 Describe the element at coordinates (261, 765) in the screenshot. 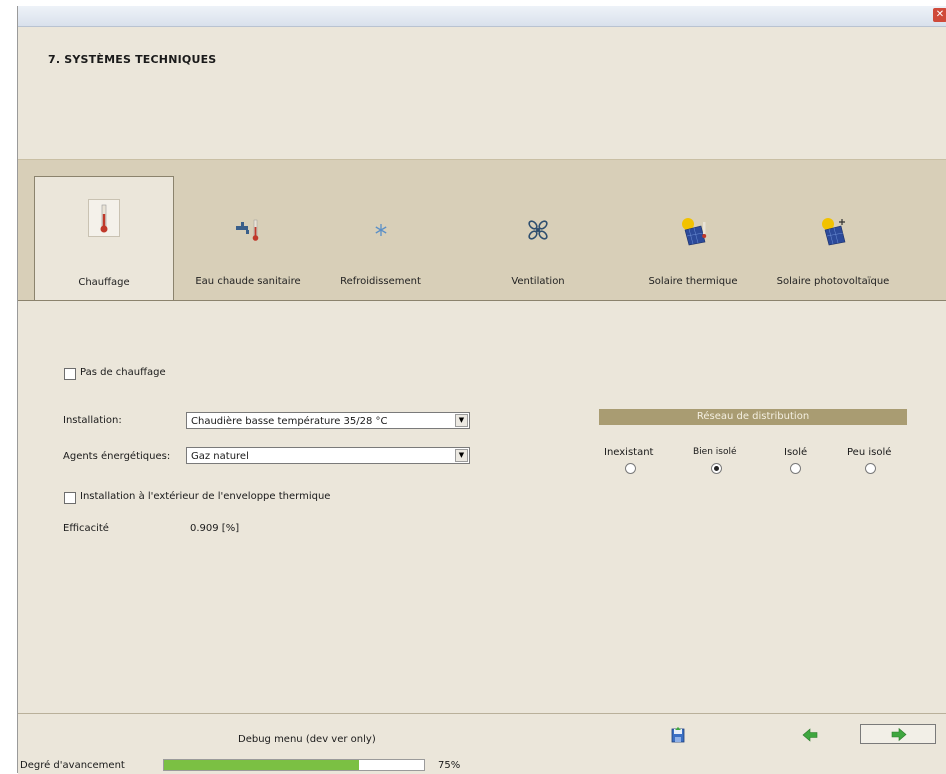

I see `progress-fill` at that location.